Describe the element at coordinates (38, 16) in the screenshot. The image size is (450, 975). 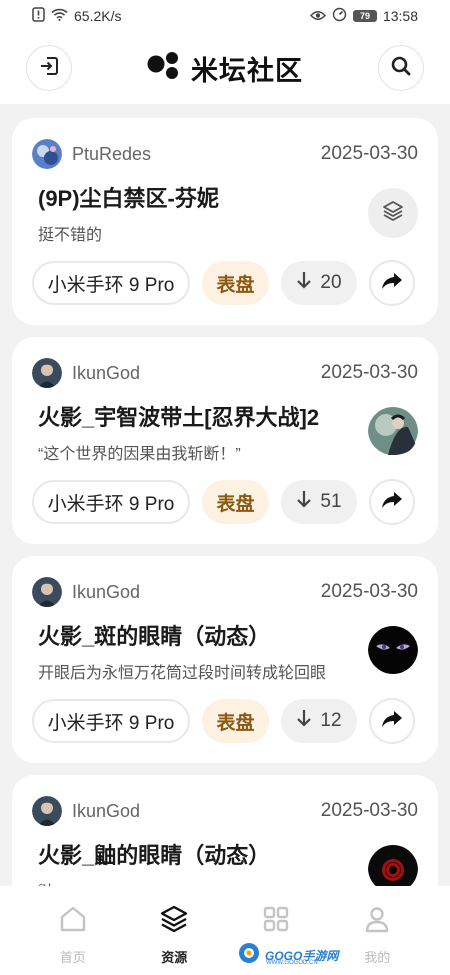
I see `alert-icon` at that location.